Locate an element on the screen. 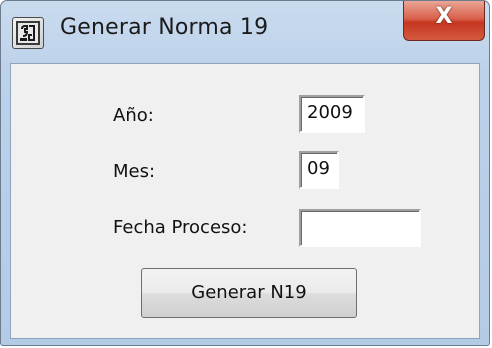 Image resolution: width=492 pixels, height=348 pixels. generar-n19-button: Generar N19 is located at coordinates (249, 293).